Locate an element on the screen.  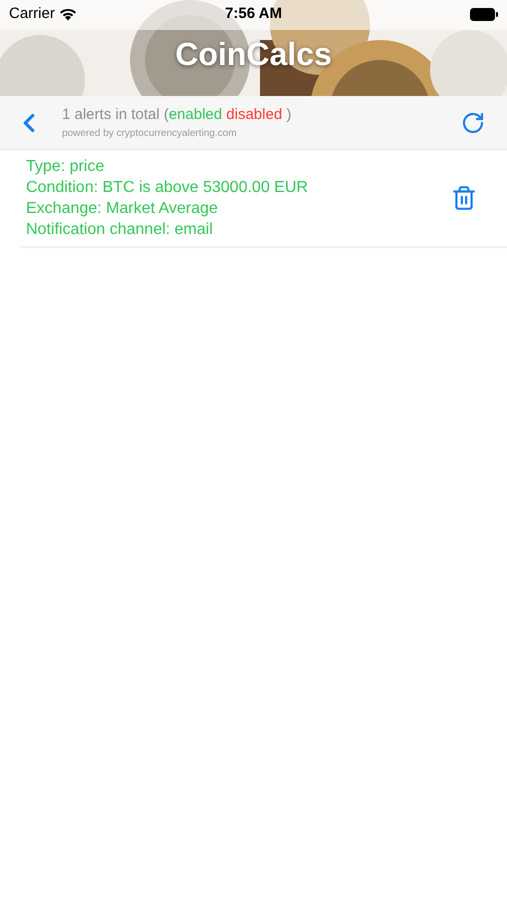
alerts-summary: 1 alerts in total (enabled disabled ) is located at coordinates (177, 114).